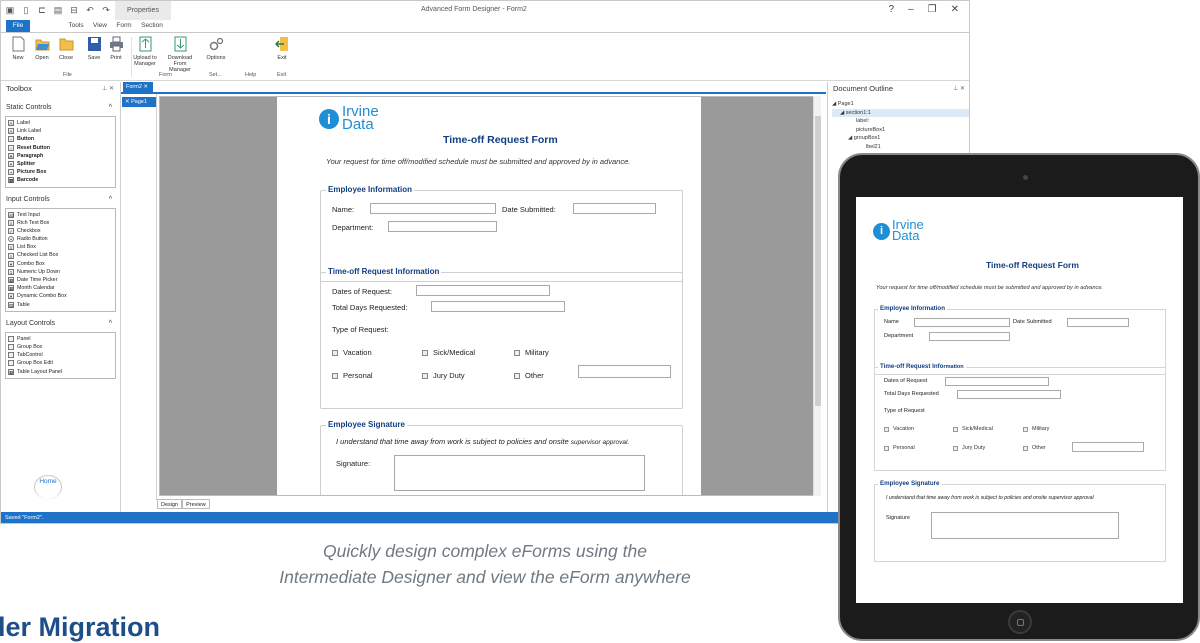 This screenshot has height=643, width=1200. Describe the element at coordinates (60, 247) in the screenshot. I see `toolbox-item-list-box: ≡ List Box` at that location.